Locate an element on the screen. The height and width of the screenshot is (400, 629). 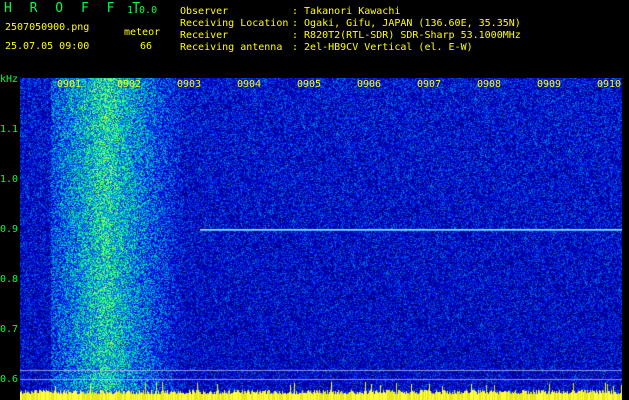
info-key-receiver: Receiver is located at coordinates (204, 35).